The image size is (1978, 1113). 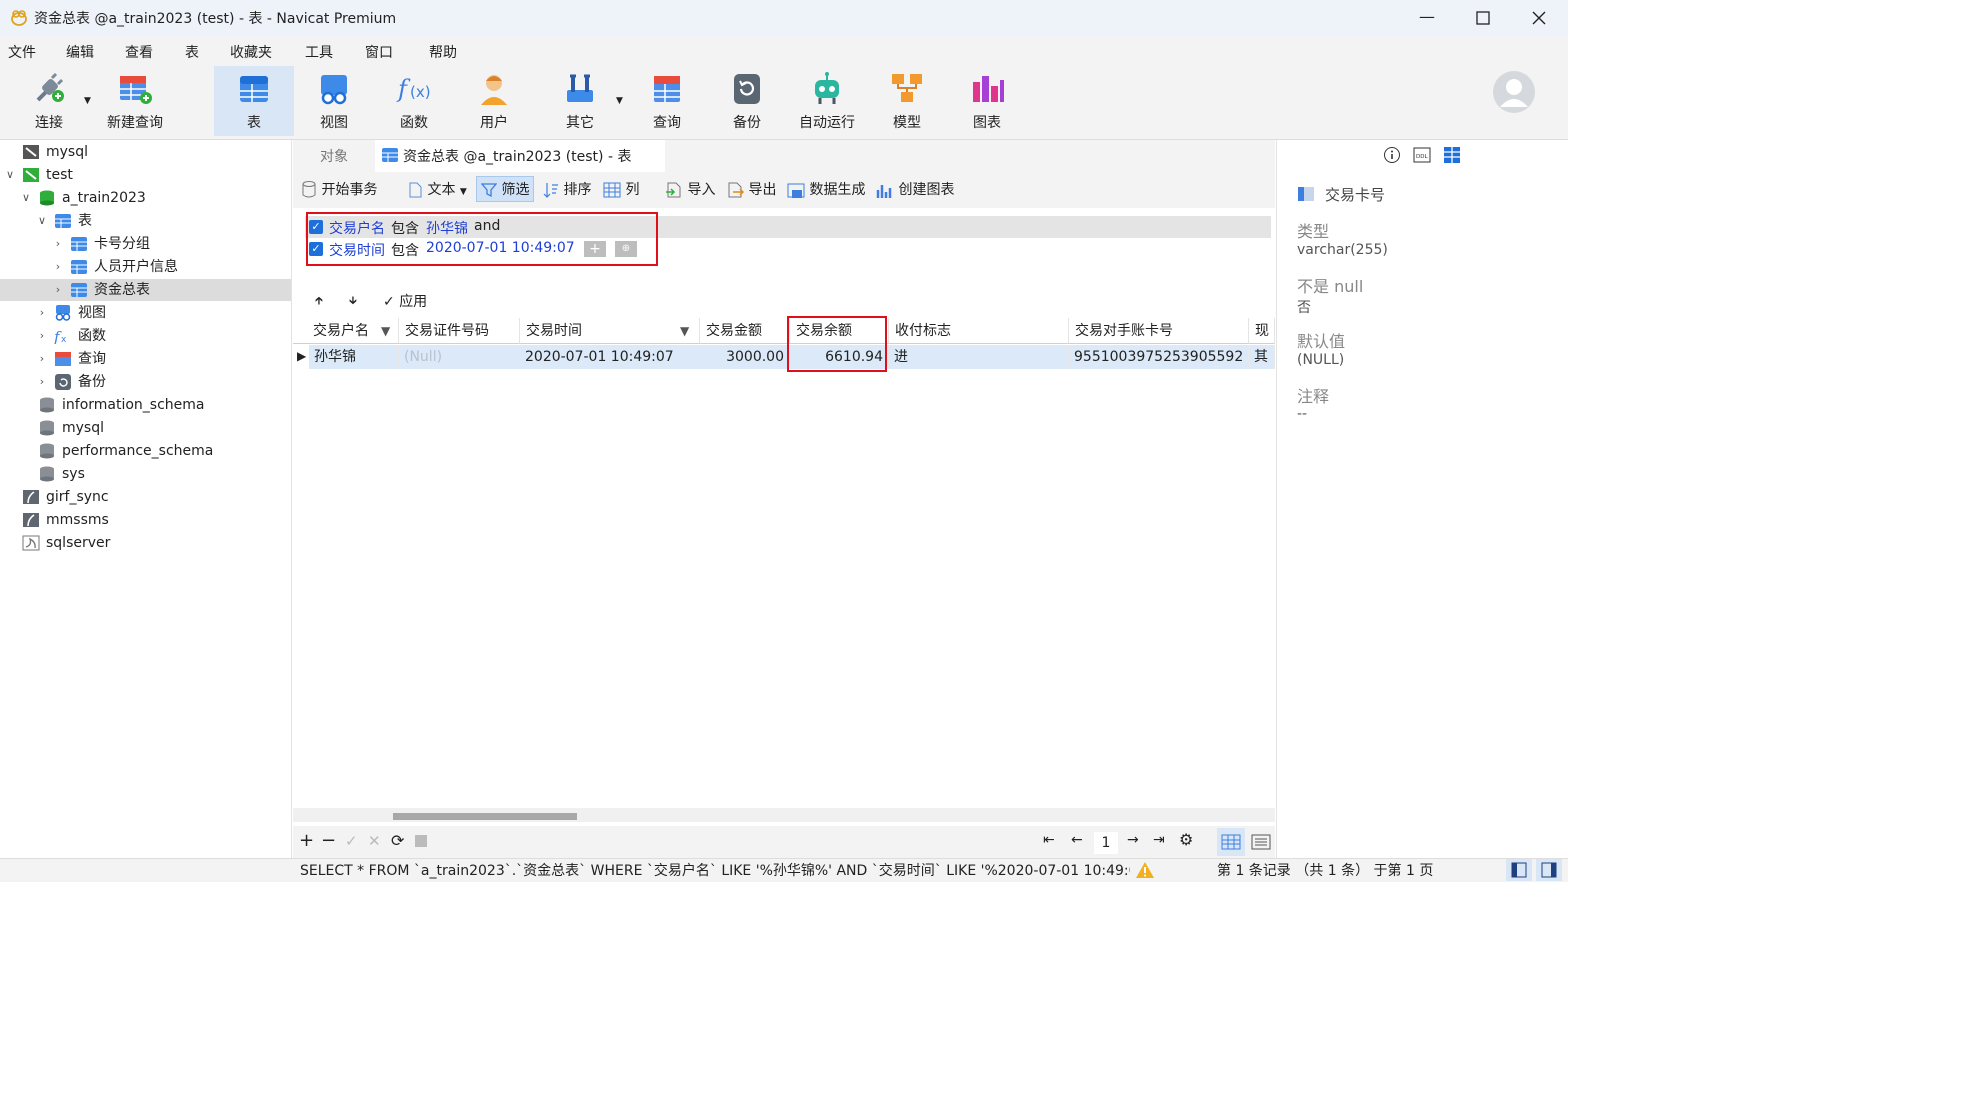 What do you see at coordinates (145, 267) in the screenshot?
I see `tree-item-account-info: › 人员开户信息` at bounding box center [145, 267].